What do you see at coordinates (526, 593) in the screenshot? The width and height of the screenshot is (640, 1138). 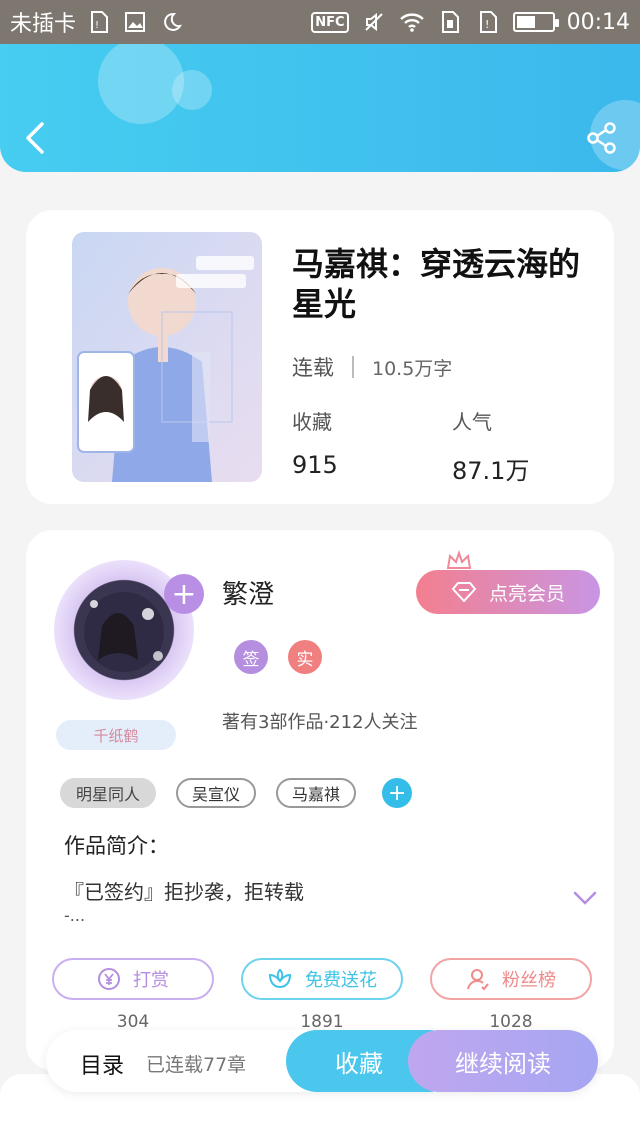 I see `vip-button-label: 点亮会员` at bounding box center [526, 593].